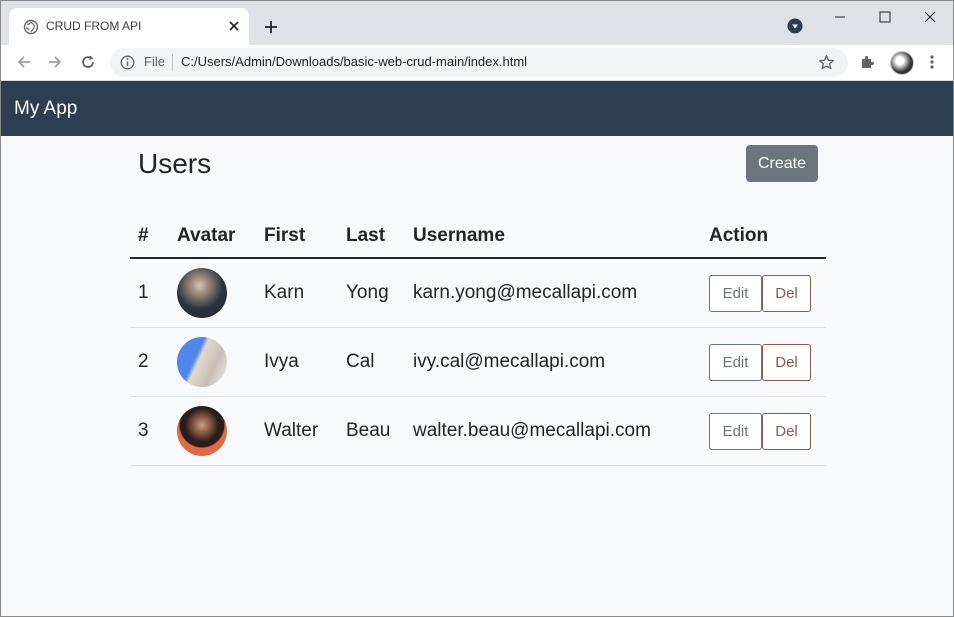 The image size is (954, 617). Describe the element at coordinates (297, 237) in the screenshot. I see `header-first: First` at that location.